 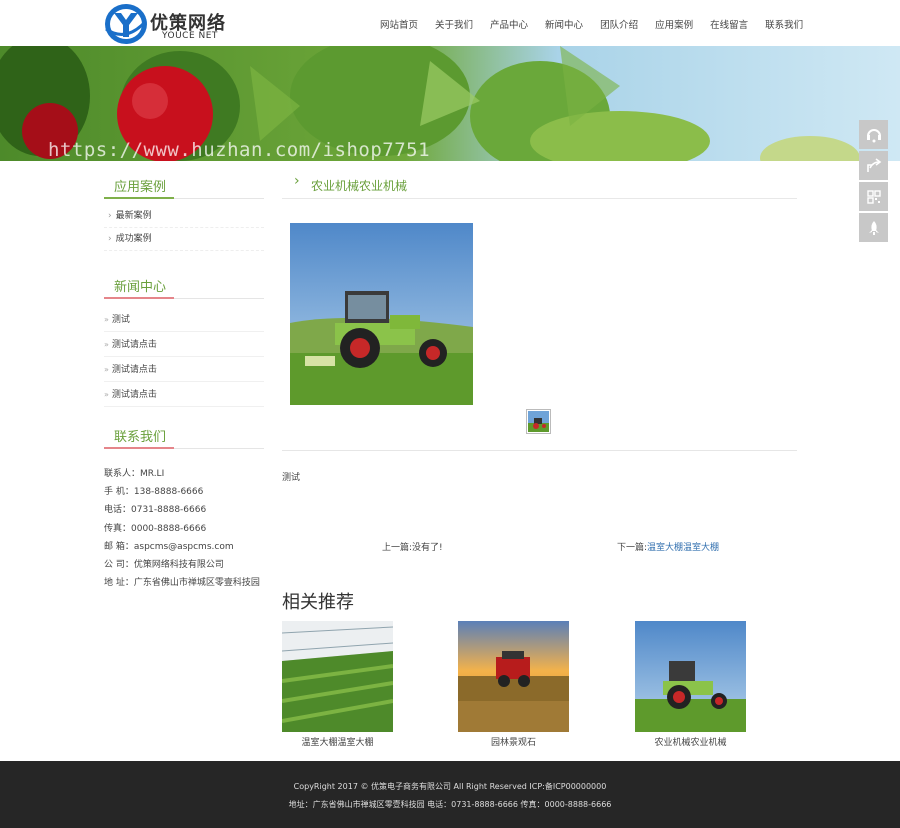 What do you see at coordinates (729, 24) in the screenshot?
I see `nav-message: 在线留言` at bounding box center [729, 24].